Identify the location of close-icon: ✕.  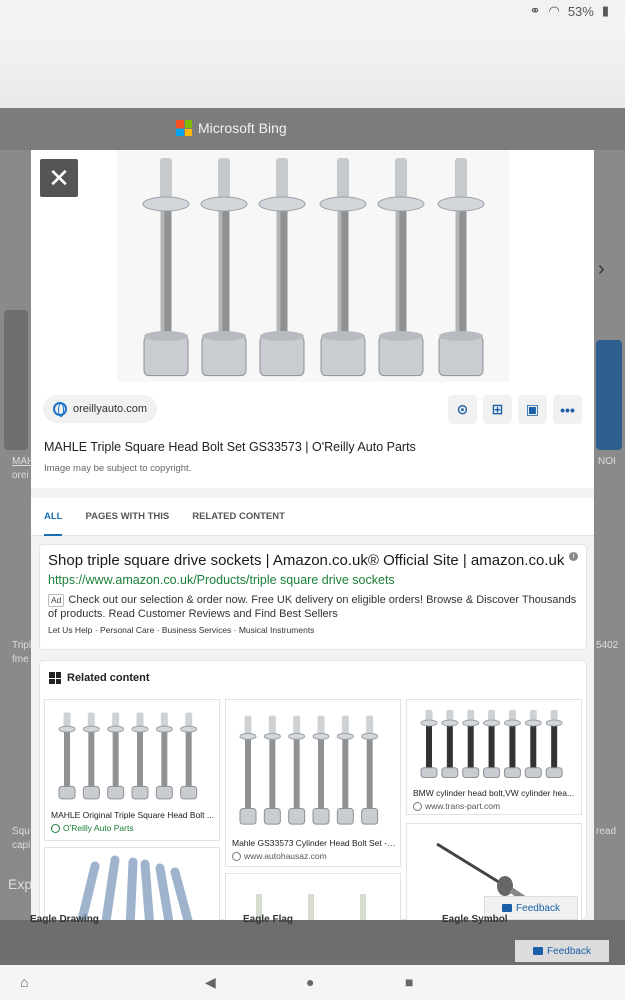
(59, 177).